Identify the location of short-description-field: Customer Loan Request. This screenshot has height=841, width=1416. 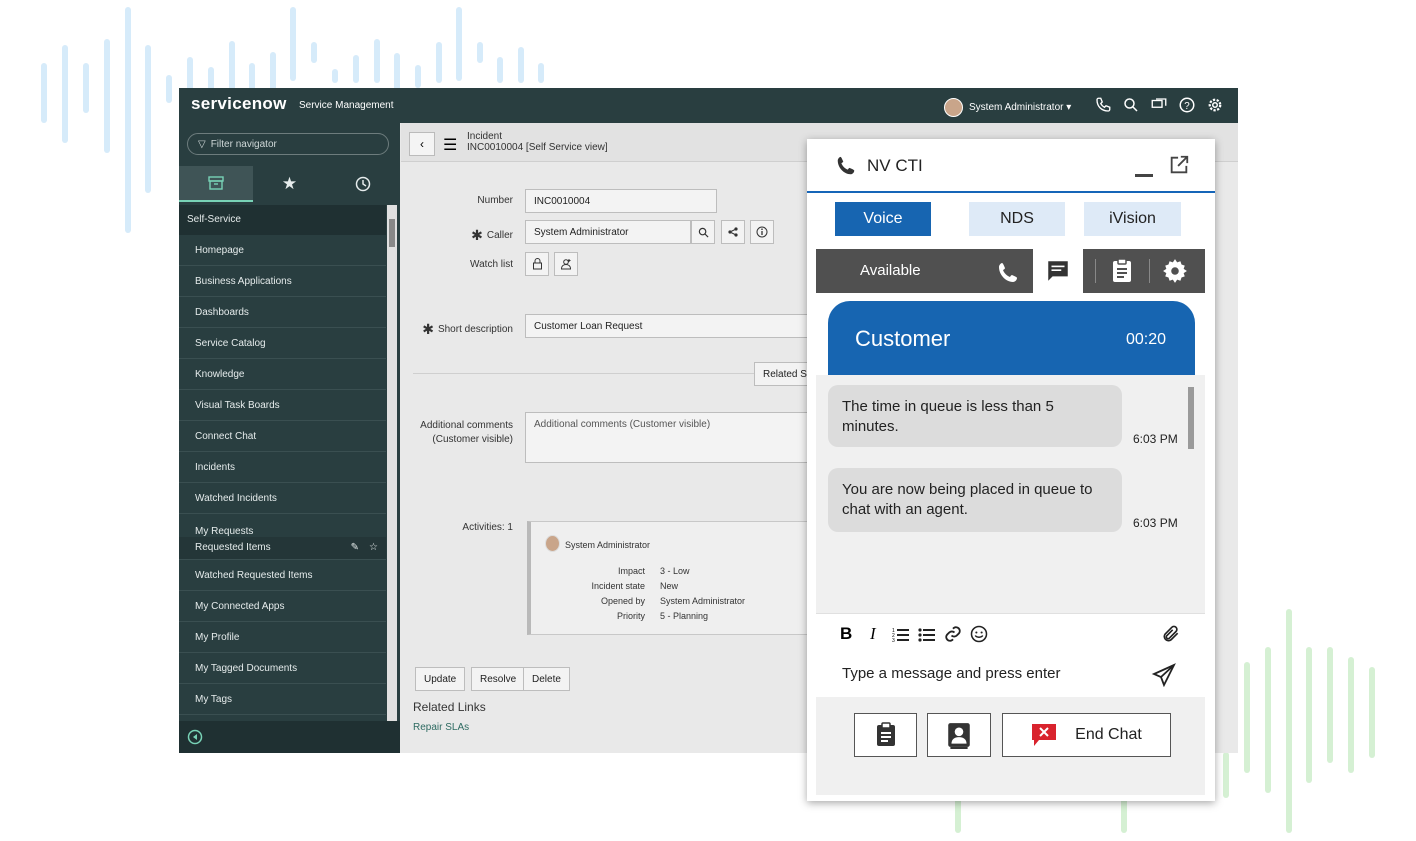
(675, 326).